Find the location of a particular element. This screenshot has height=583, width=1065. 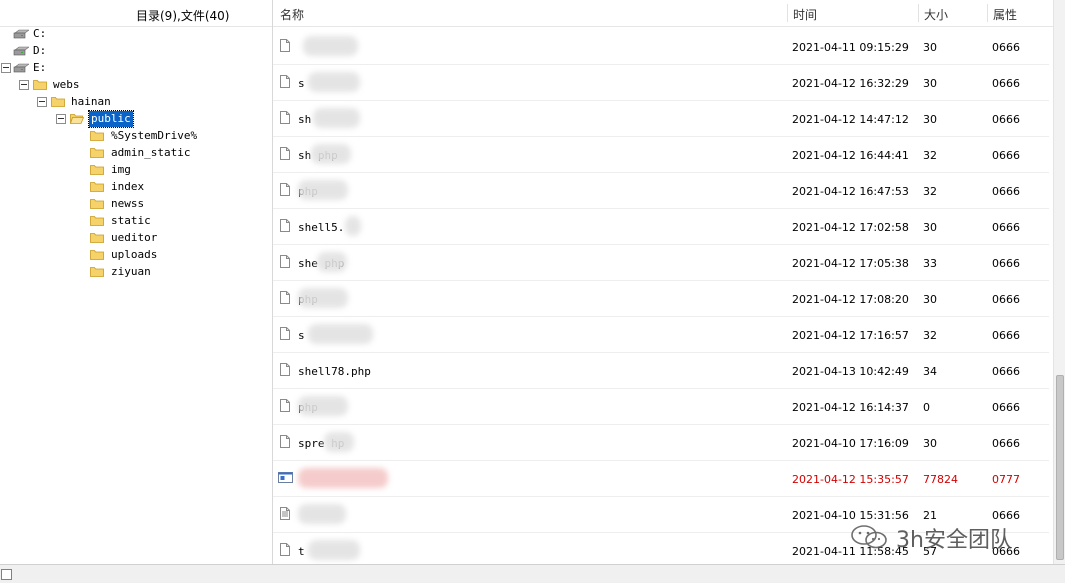

file-time: 2021-04-12 15:35:57 is located at coordinates (850, 479).